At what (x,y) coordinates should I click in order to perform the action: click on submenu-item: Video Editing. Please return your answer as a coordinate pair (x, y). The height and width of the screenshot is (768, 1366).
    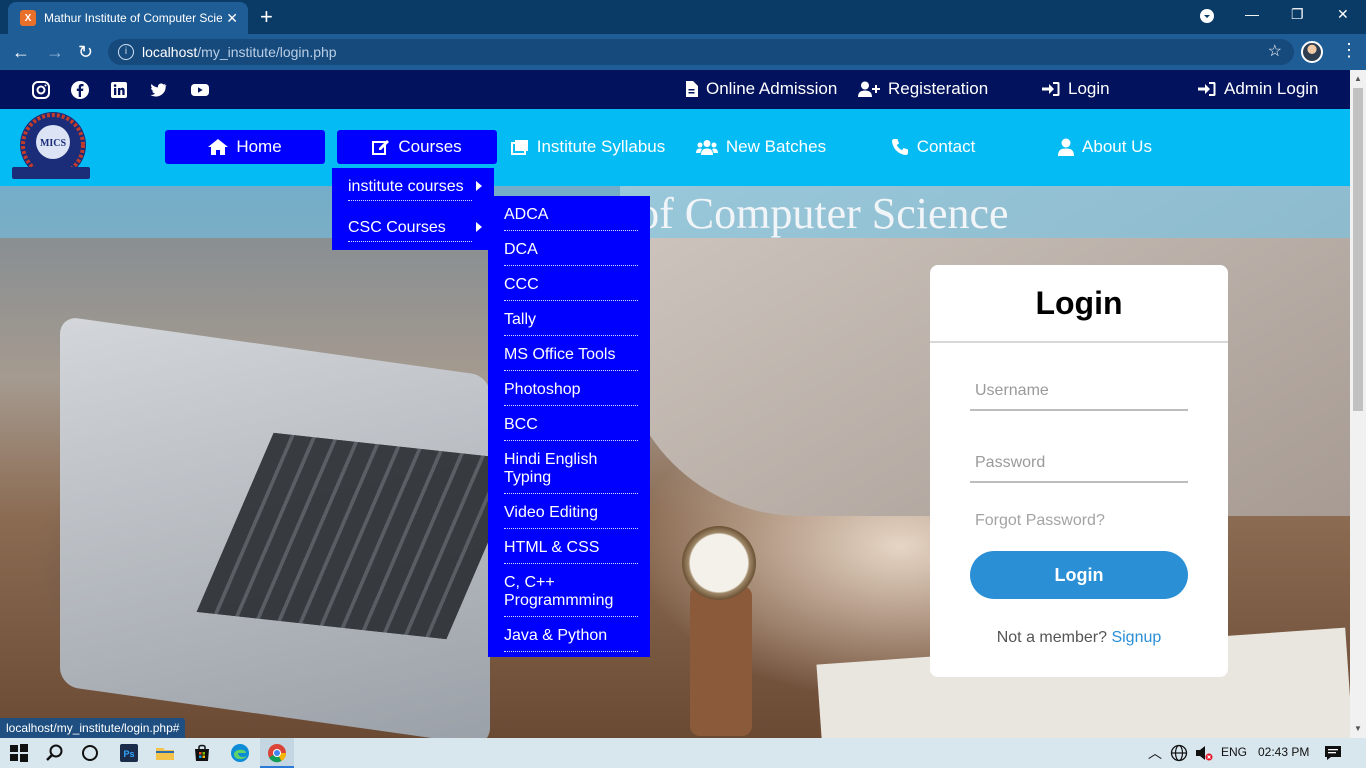
    Looking at the image, I should click on (571, 516).